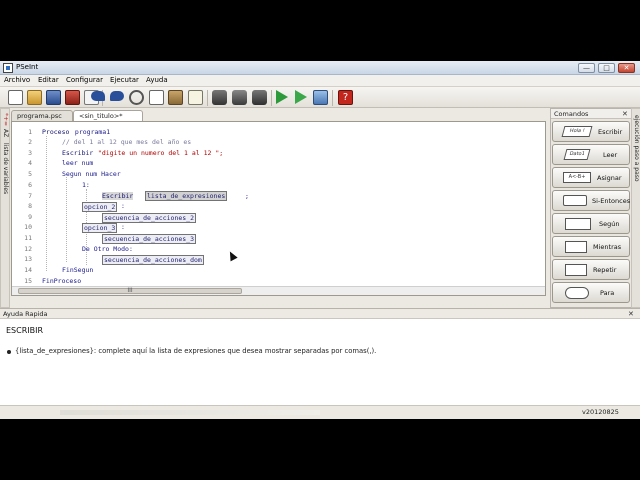 This screenshot has width=640, height=480. What do you see at coordinates (591, 114) in the screenshot?
I see `commands-header: Comandos ✕` at bounding box center [591, 114].